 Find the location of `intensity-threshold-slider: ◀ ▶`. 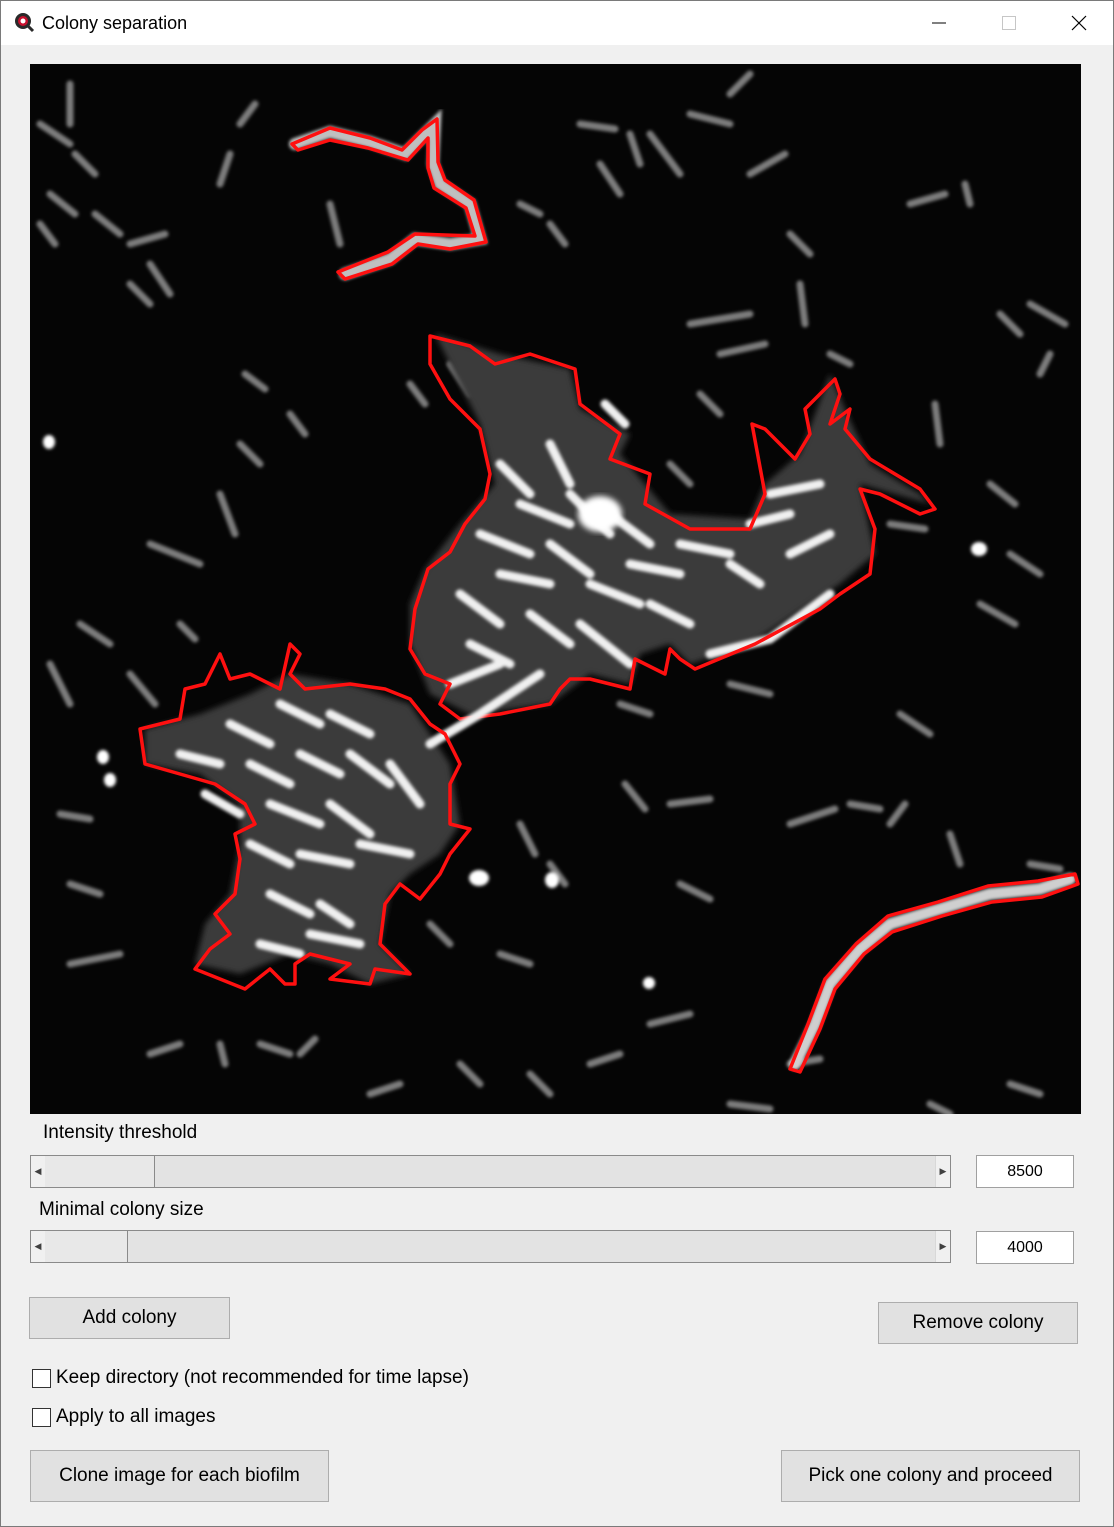

intensity-threshold-slider: ◀ ▶ is located at coordinates (490, 1171).